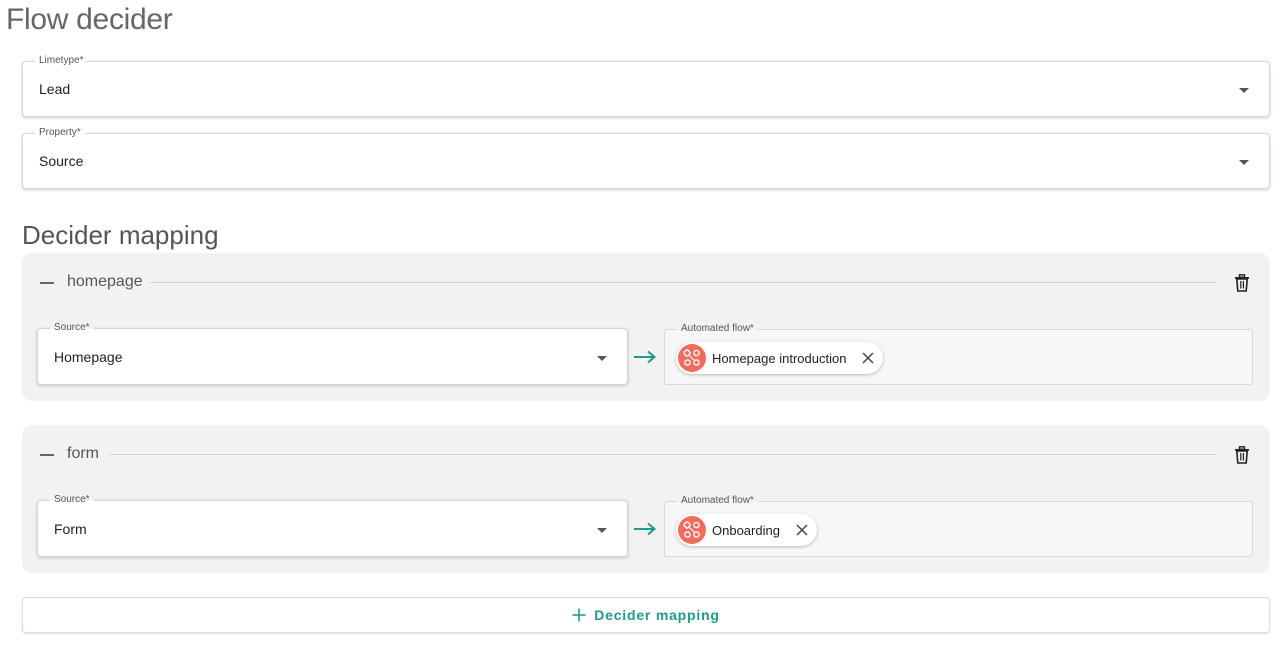  Describe the element at coordinates (61, 61) in the screenshot. I see `limetype-label: Limetype*` at that location.